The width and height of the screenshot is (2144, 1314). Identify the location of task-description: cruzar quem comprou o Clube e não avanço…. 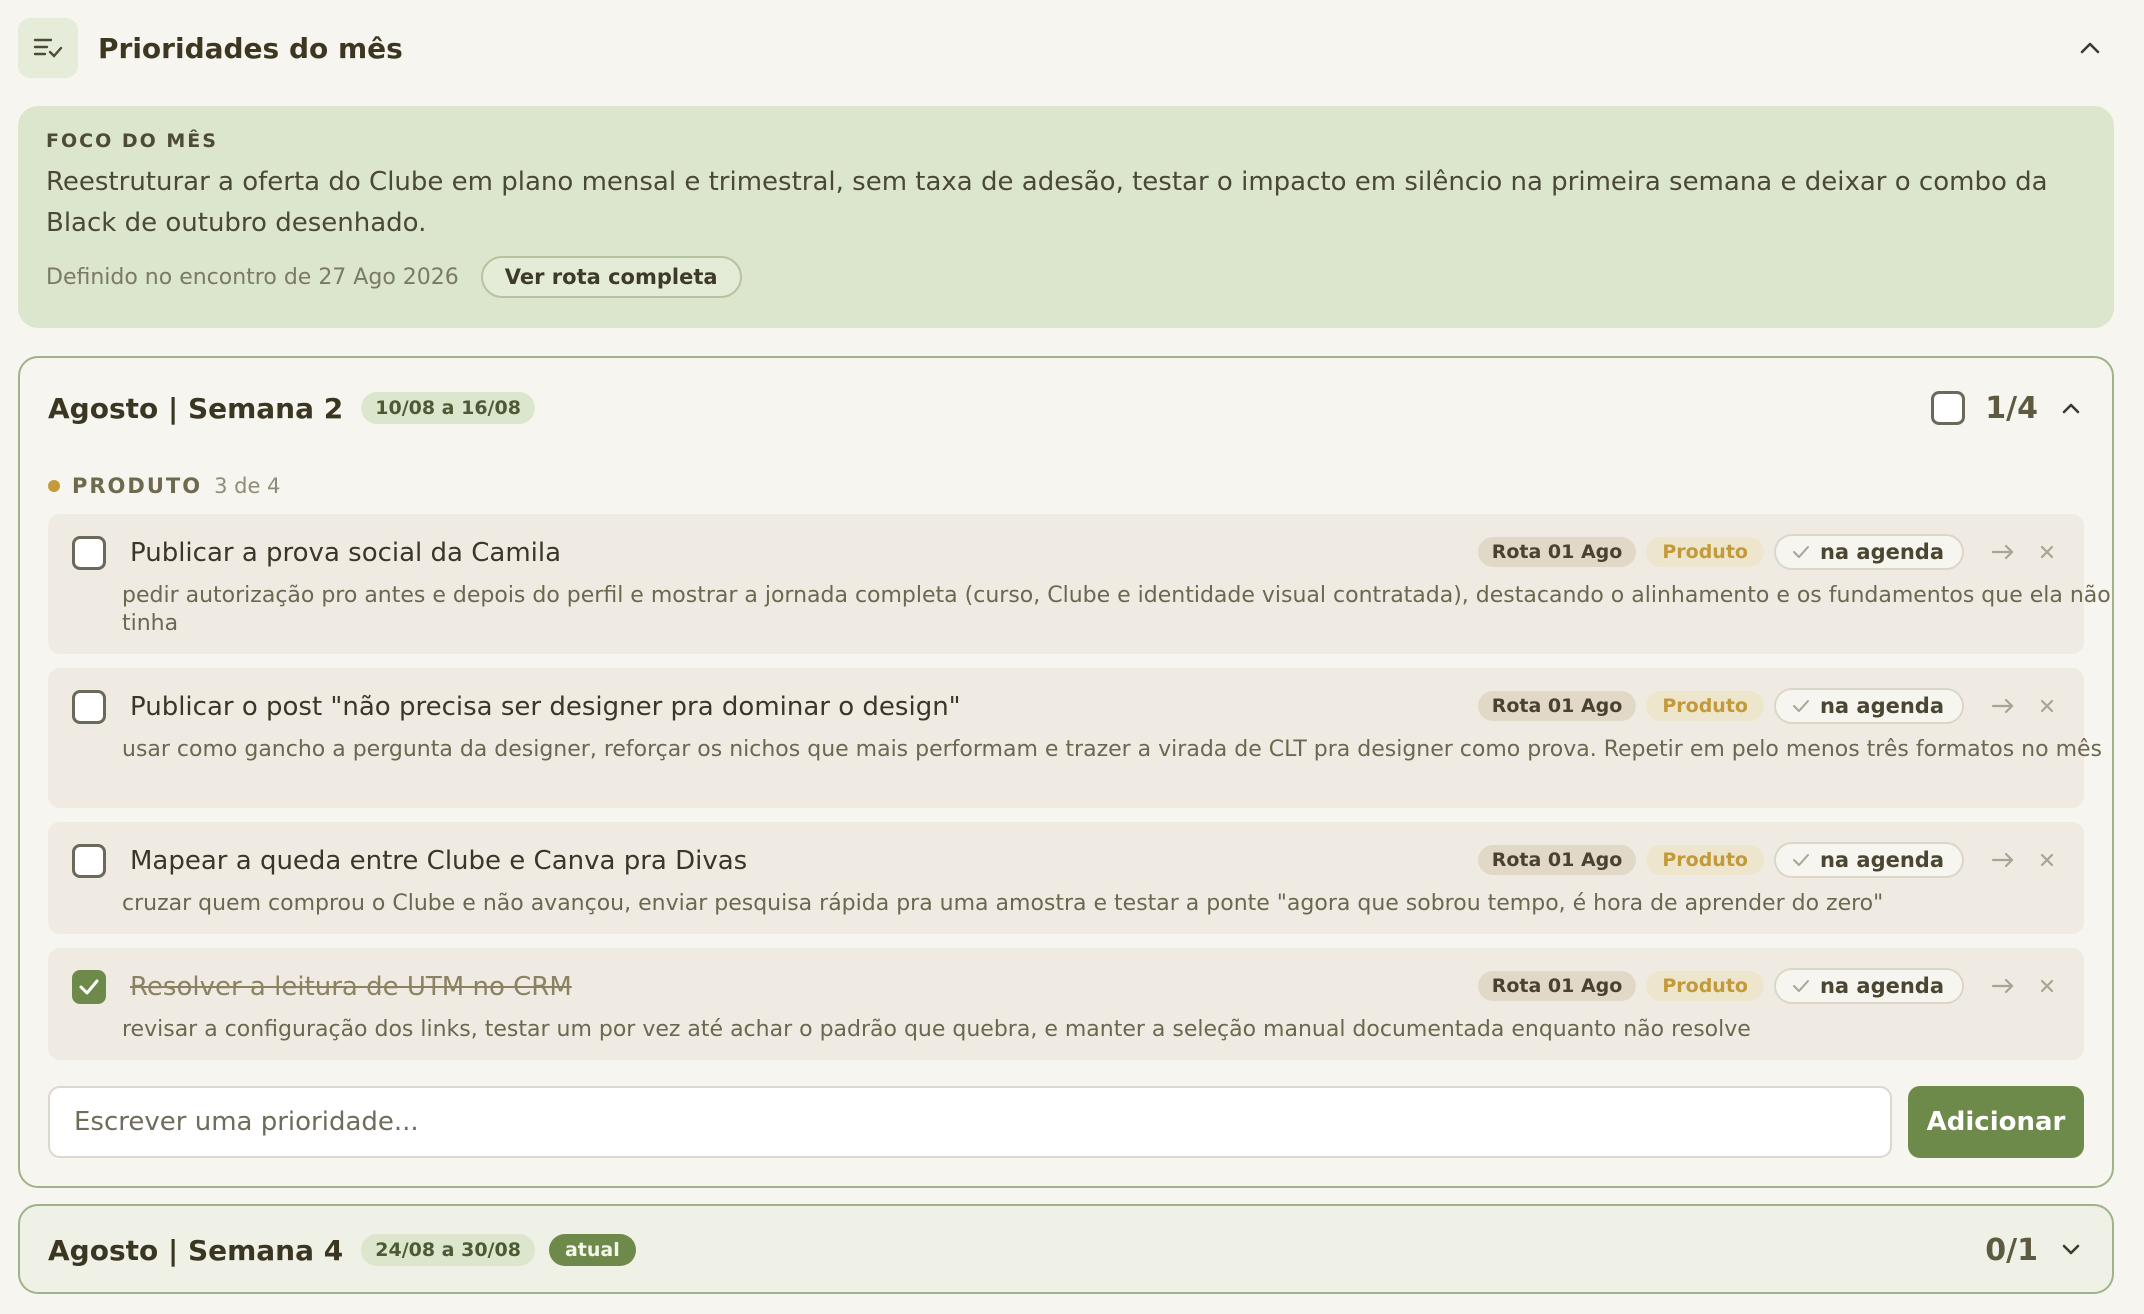
(1003, 903).